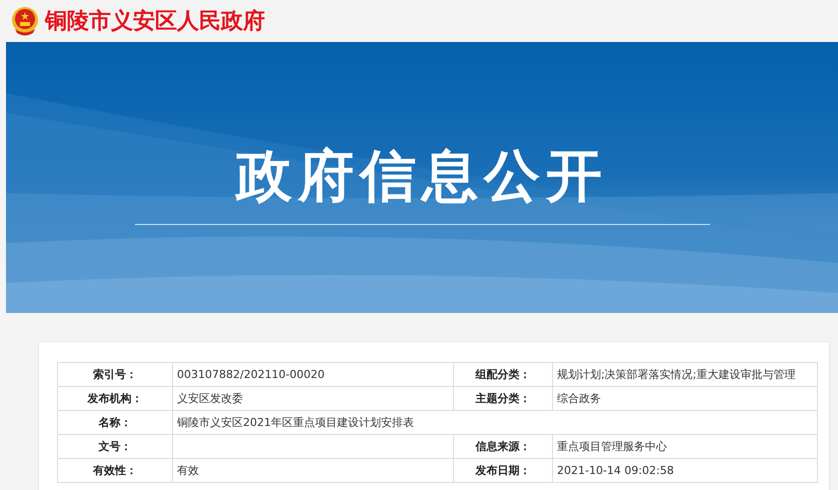 Image resolution: width=838 pixels, height=490 pixels. I want to click on field-label: 索引号：, so click(115, 374).